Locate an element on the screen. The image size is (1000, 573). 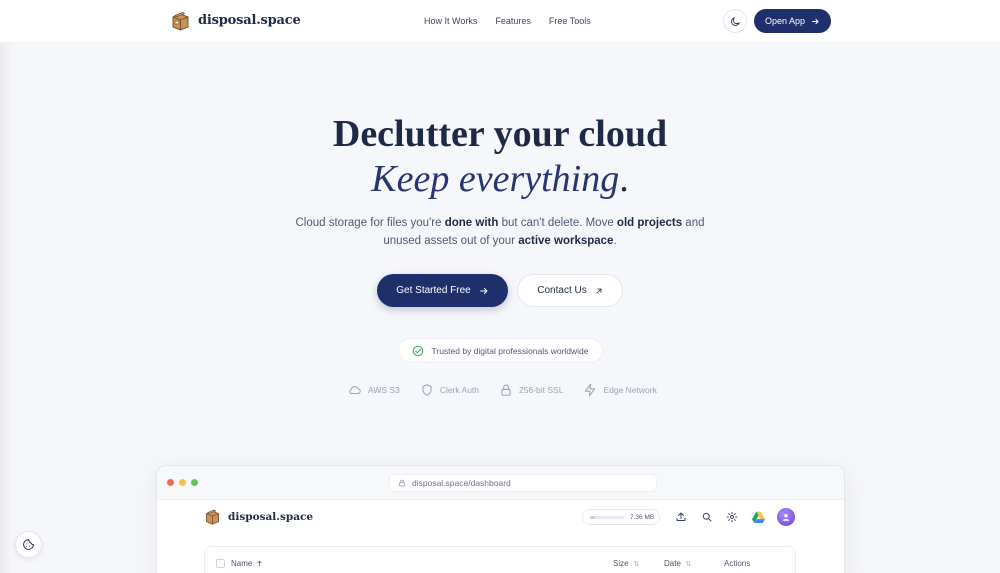
avatar is located at coordinates (786, 517).